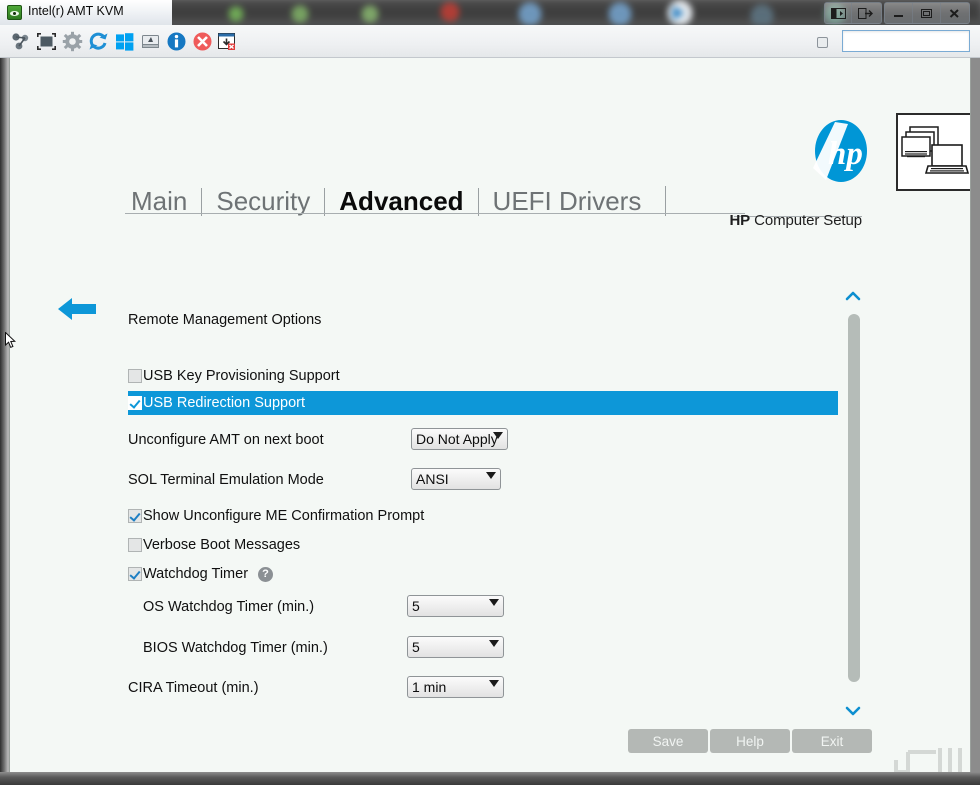  What do you see at coordinates (750, 741) in the screenshot?
I see `help-button: Help` at bounding box center [750, 741].